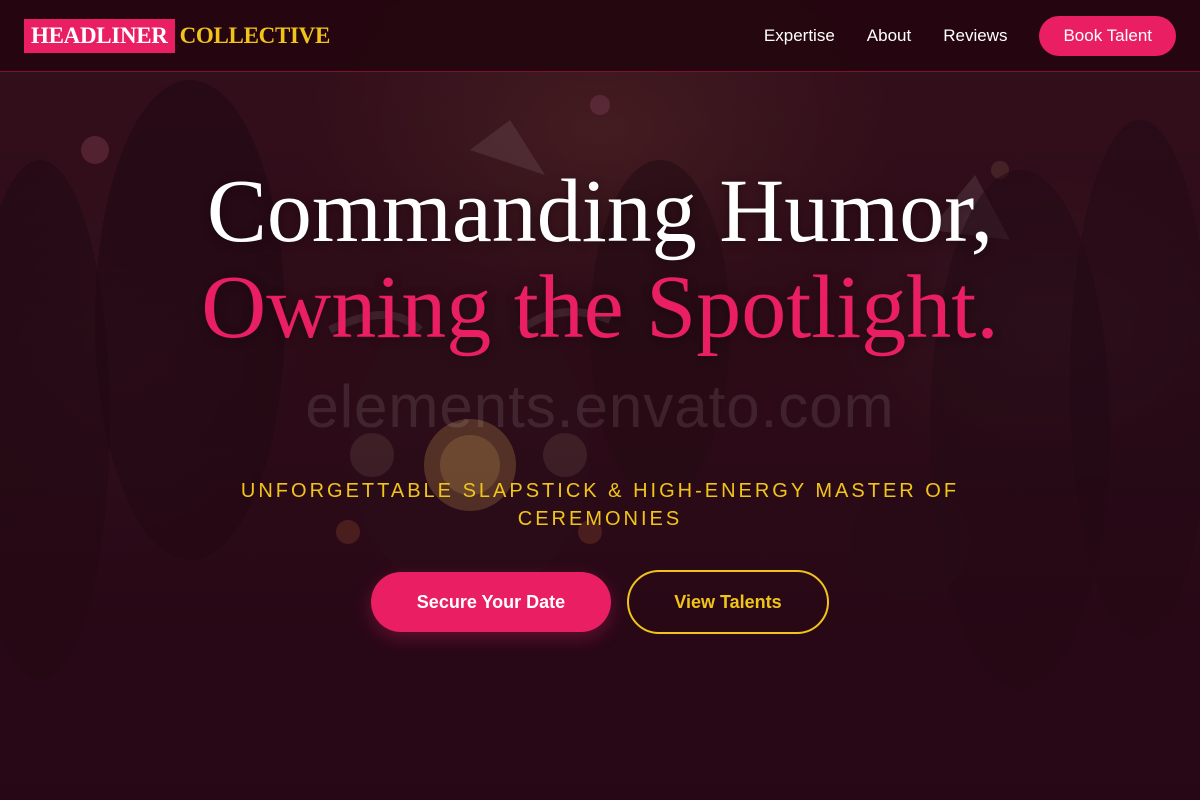 The height and width of the screenshot is (800, 1200). I want to click on nav-link-about: About, so click(889, 36).